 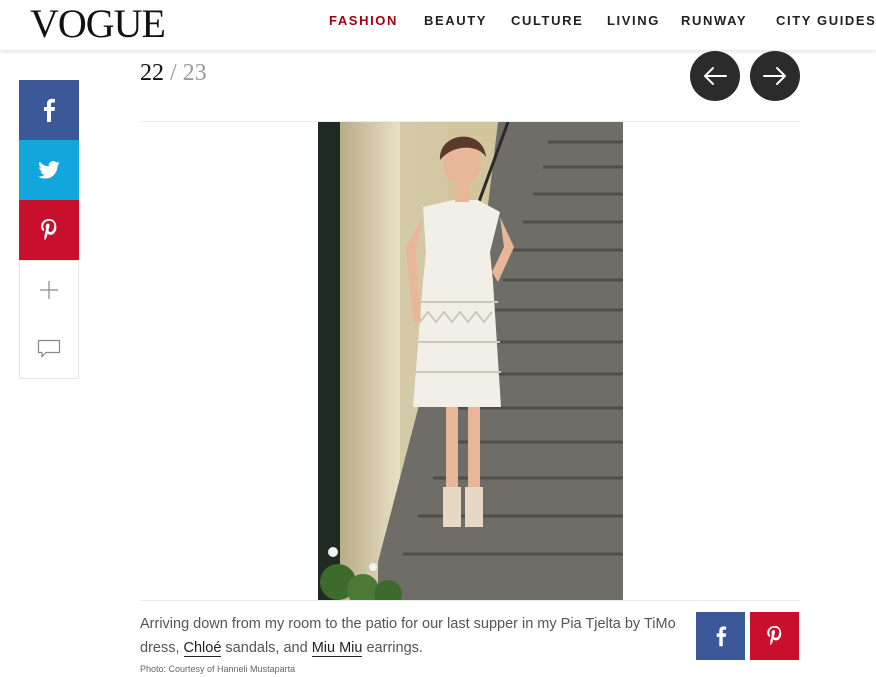 I want to click on twitter-icon, so click(x=49, y=170).